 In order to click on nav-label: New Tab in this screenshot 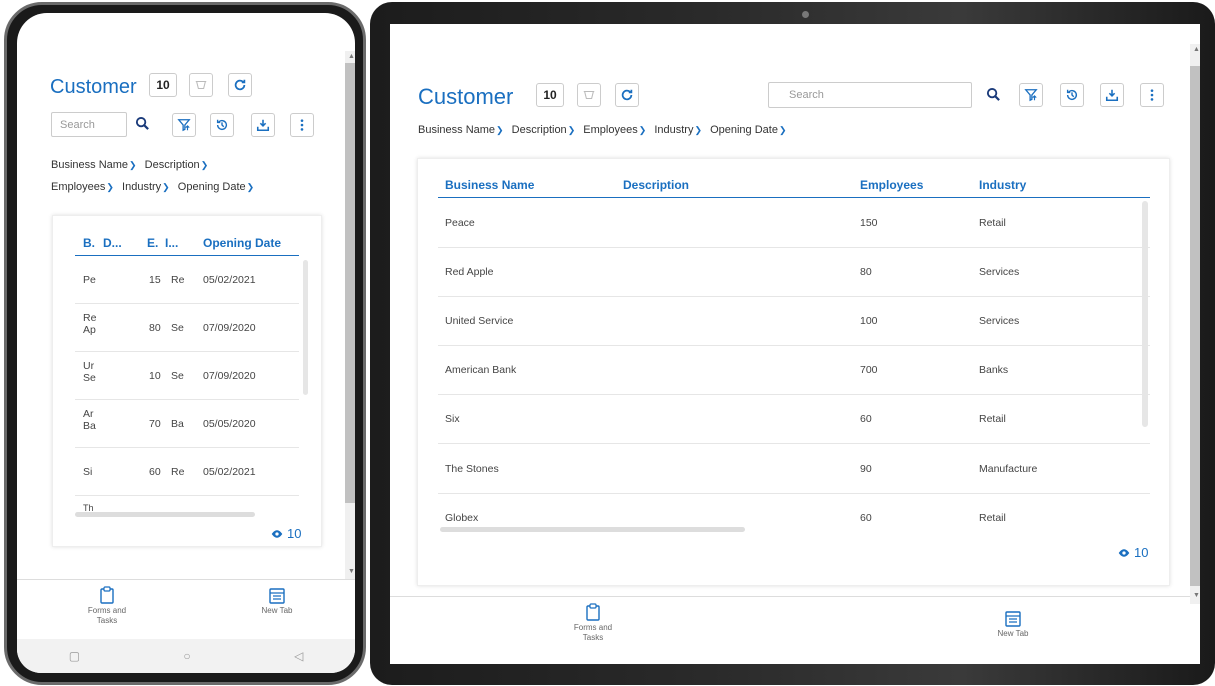, I will do `click(1013, 633)`.